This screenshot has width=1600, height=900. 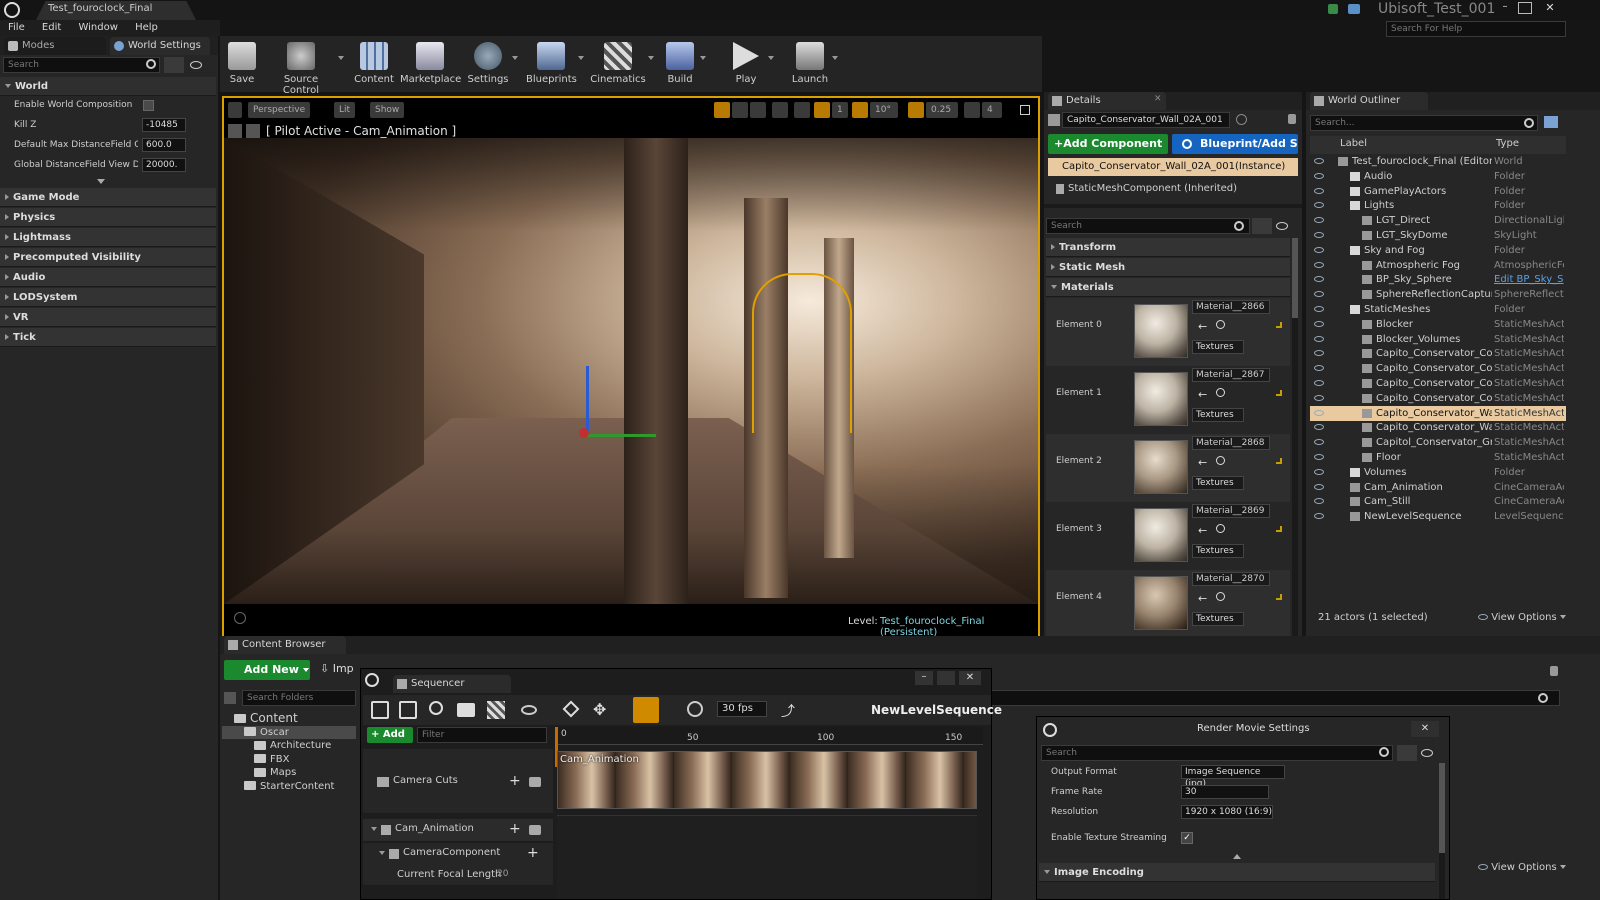 I want to click on outliner-row: StaticMeshes Folder, so click(x=1438, y=309).